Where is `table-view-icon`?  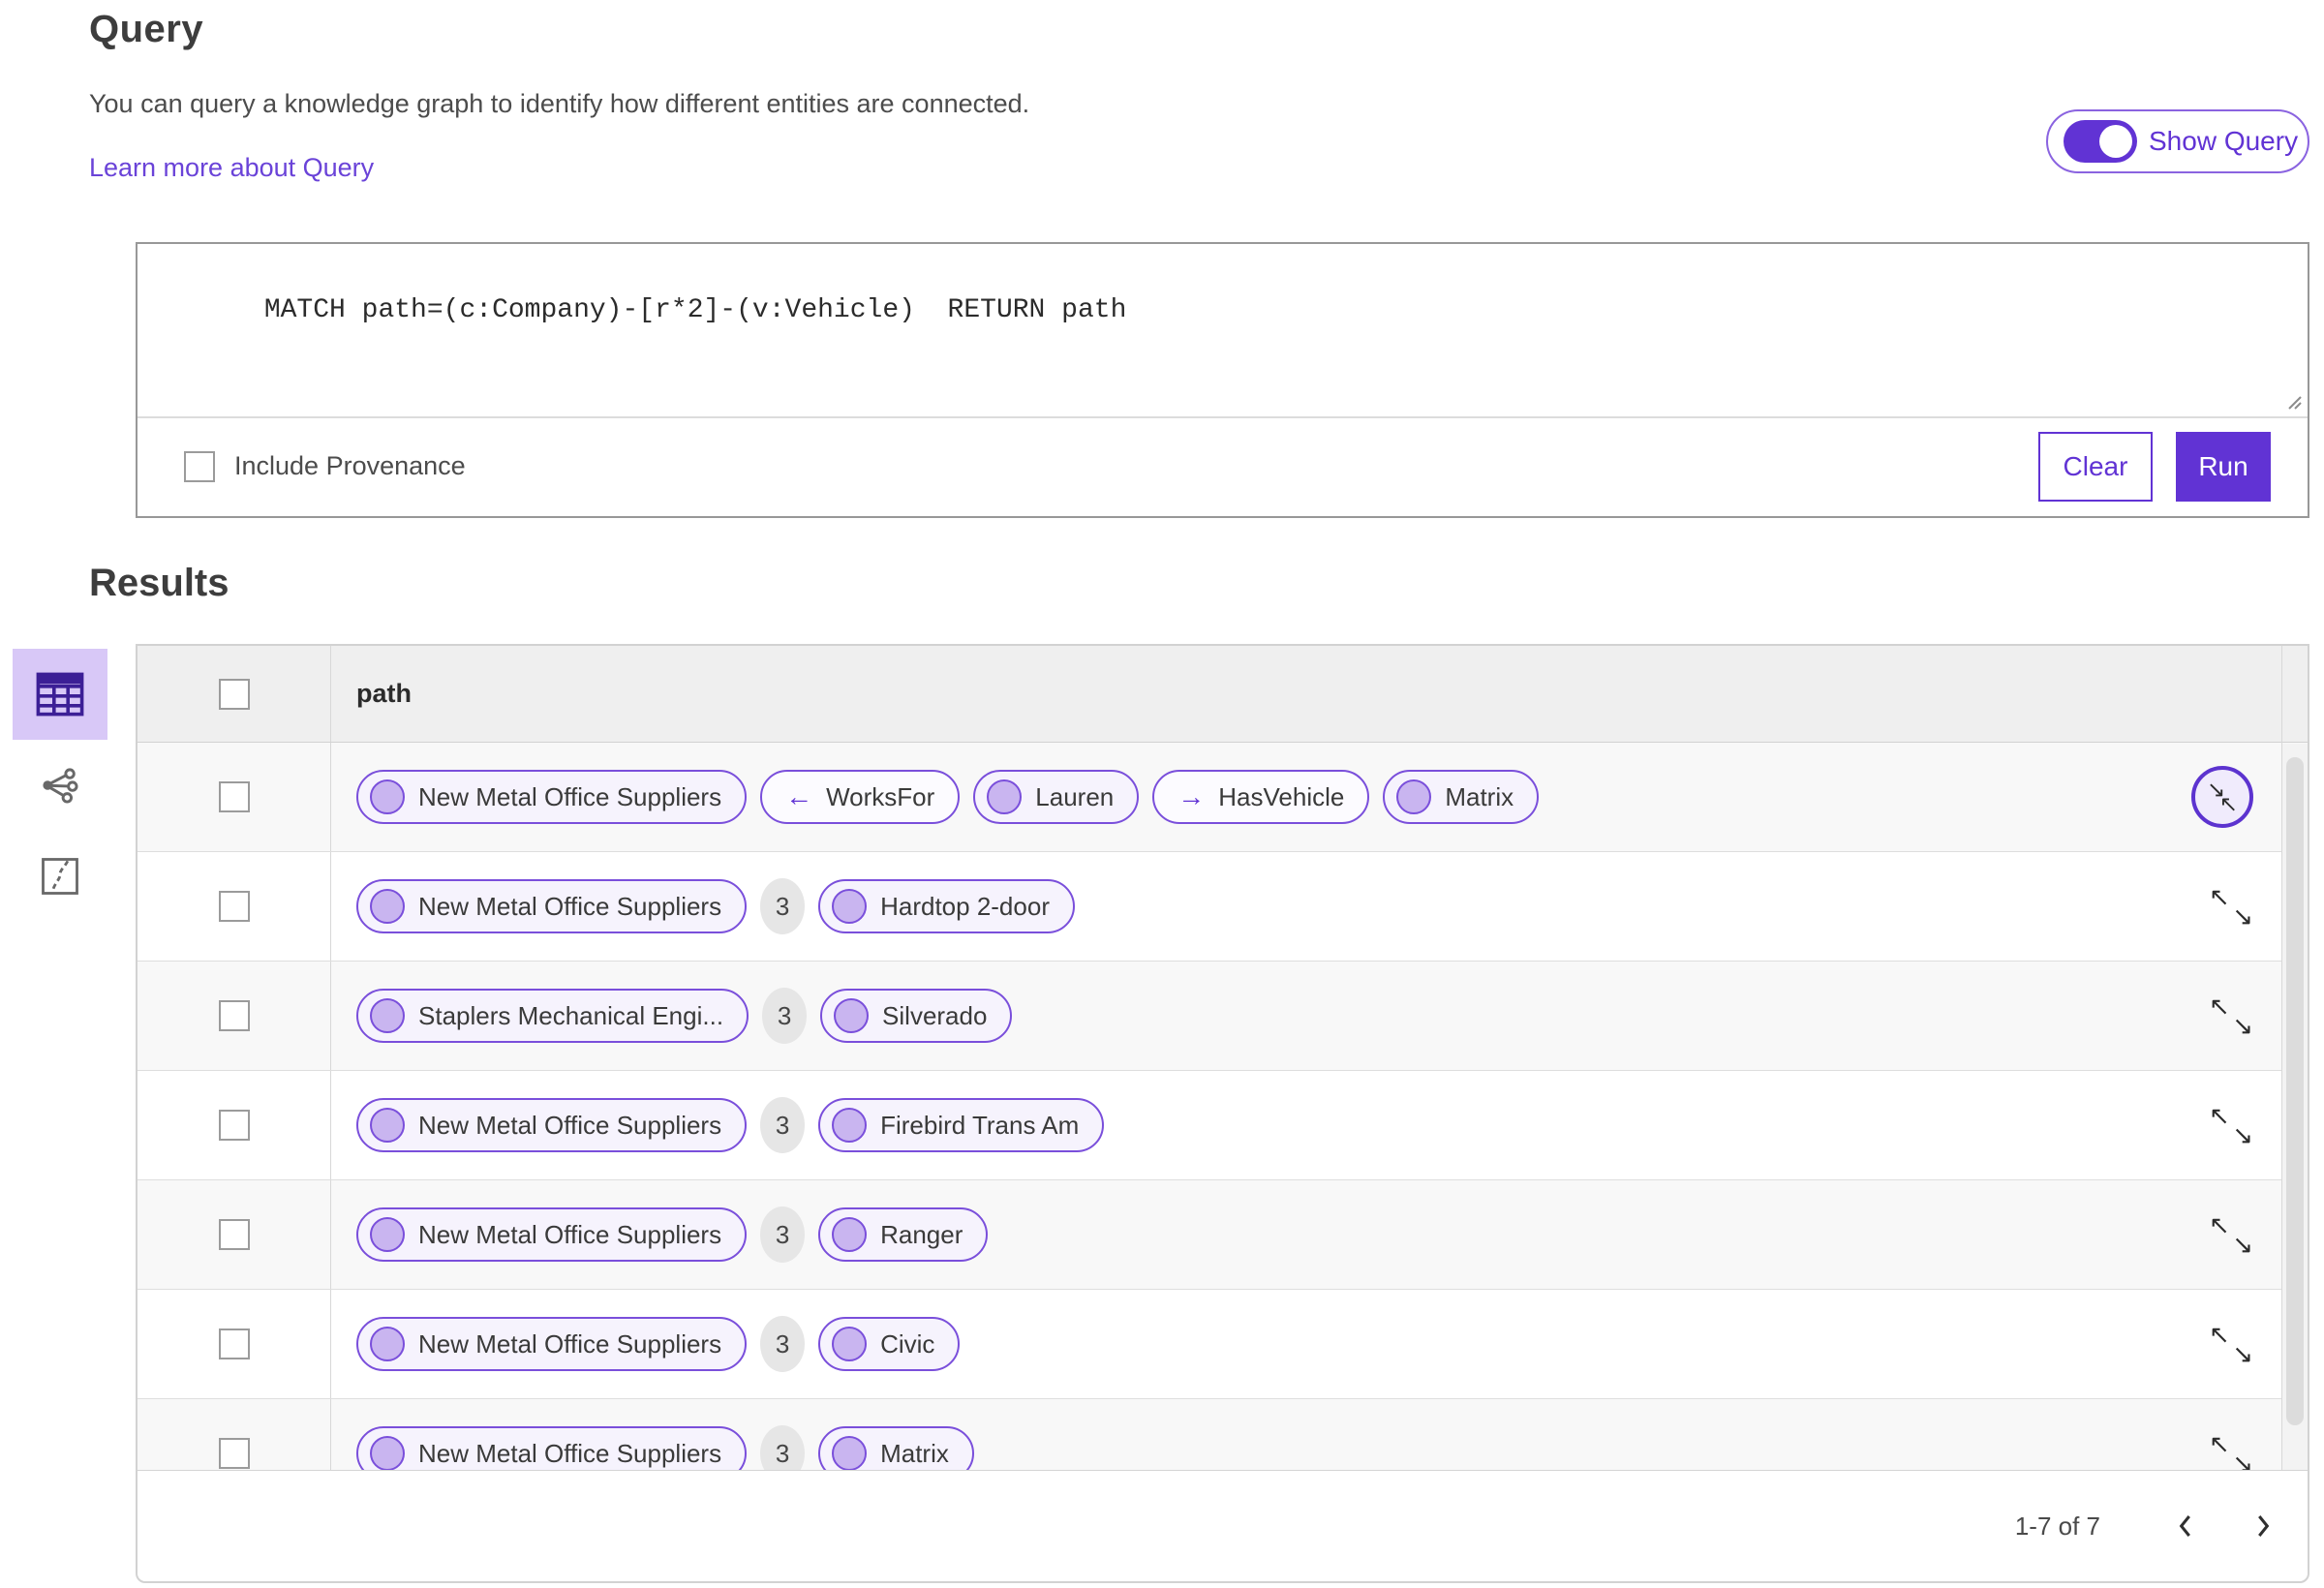
table-view-icon is located at coordinates (60, 694).